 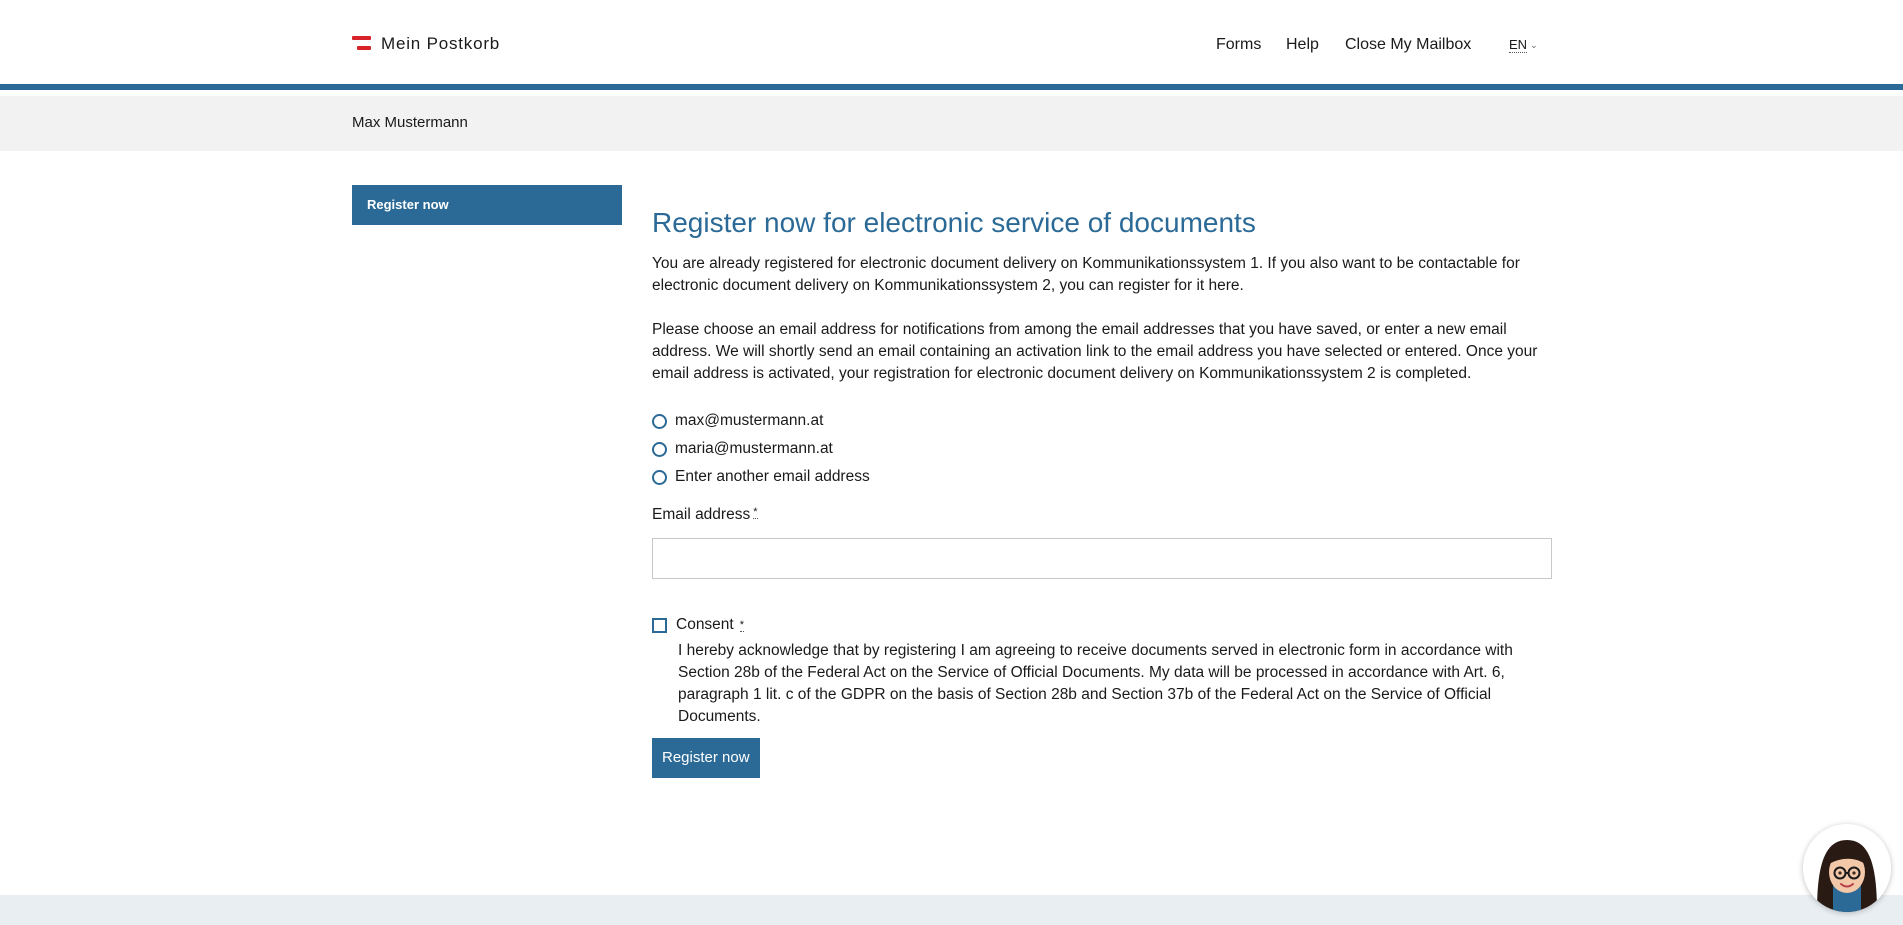 I want to click on sidebar-item-register-now: Register now, so click(x=487, y=205).